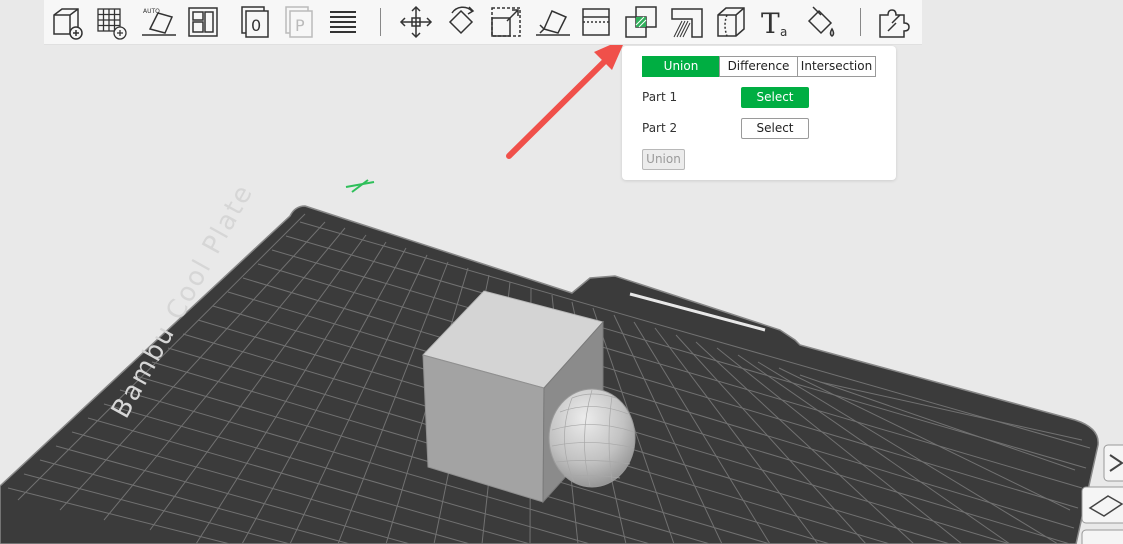 The width and height of the screenshot is (1123, 544). I want to click on boolean-icon, so click(641, 22).